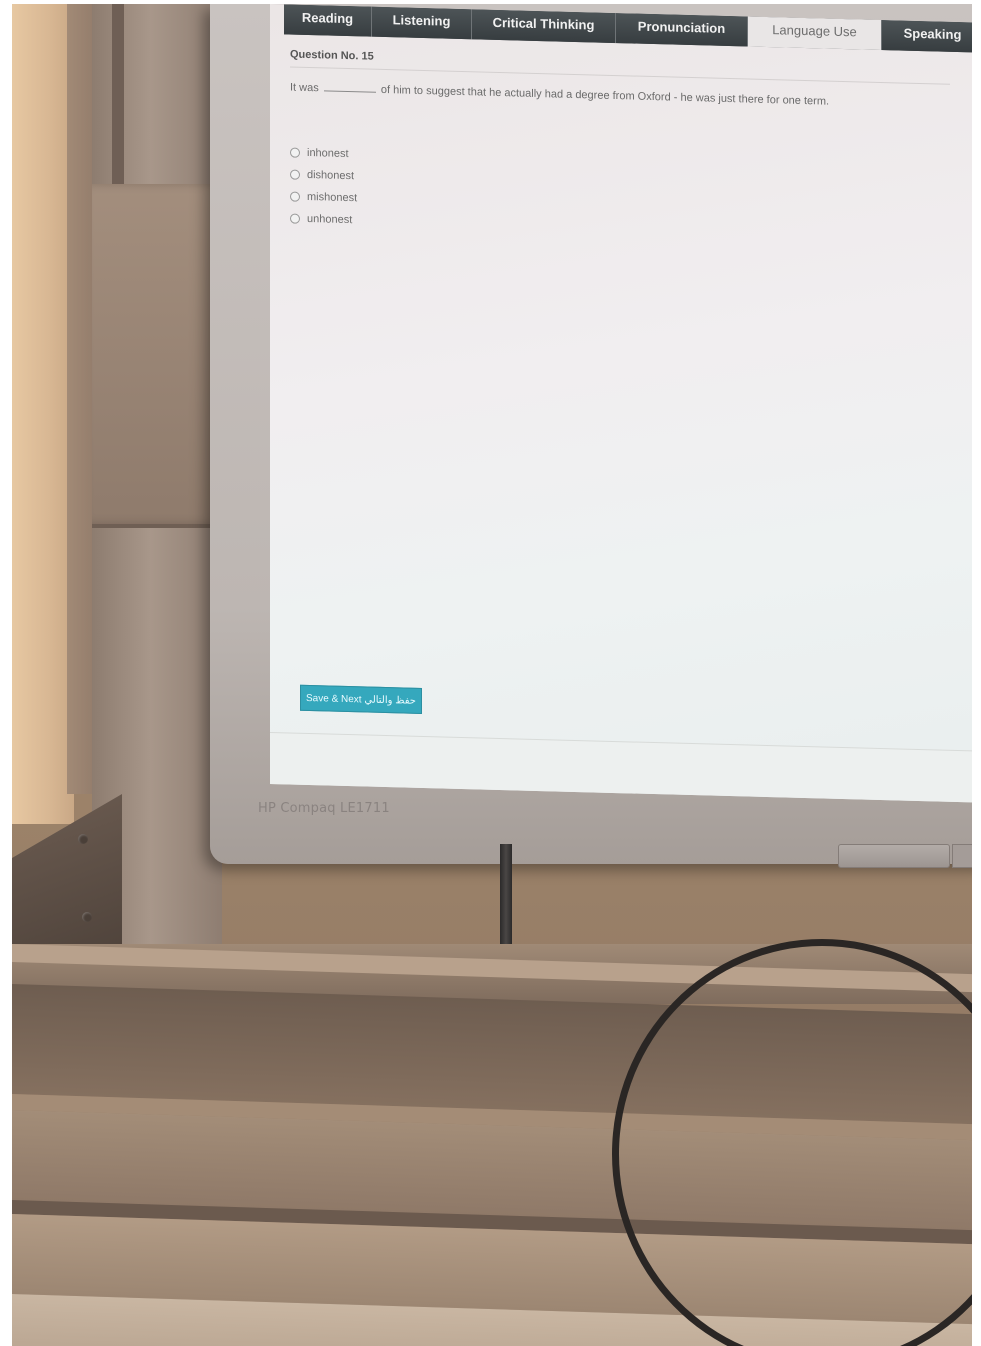 The height and width of the screenshot is (1346, 981). What do you see at coordinates (332, 197) in the screenshot?
I see `option-label: mishonest` at bounding box center [332, 197].